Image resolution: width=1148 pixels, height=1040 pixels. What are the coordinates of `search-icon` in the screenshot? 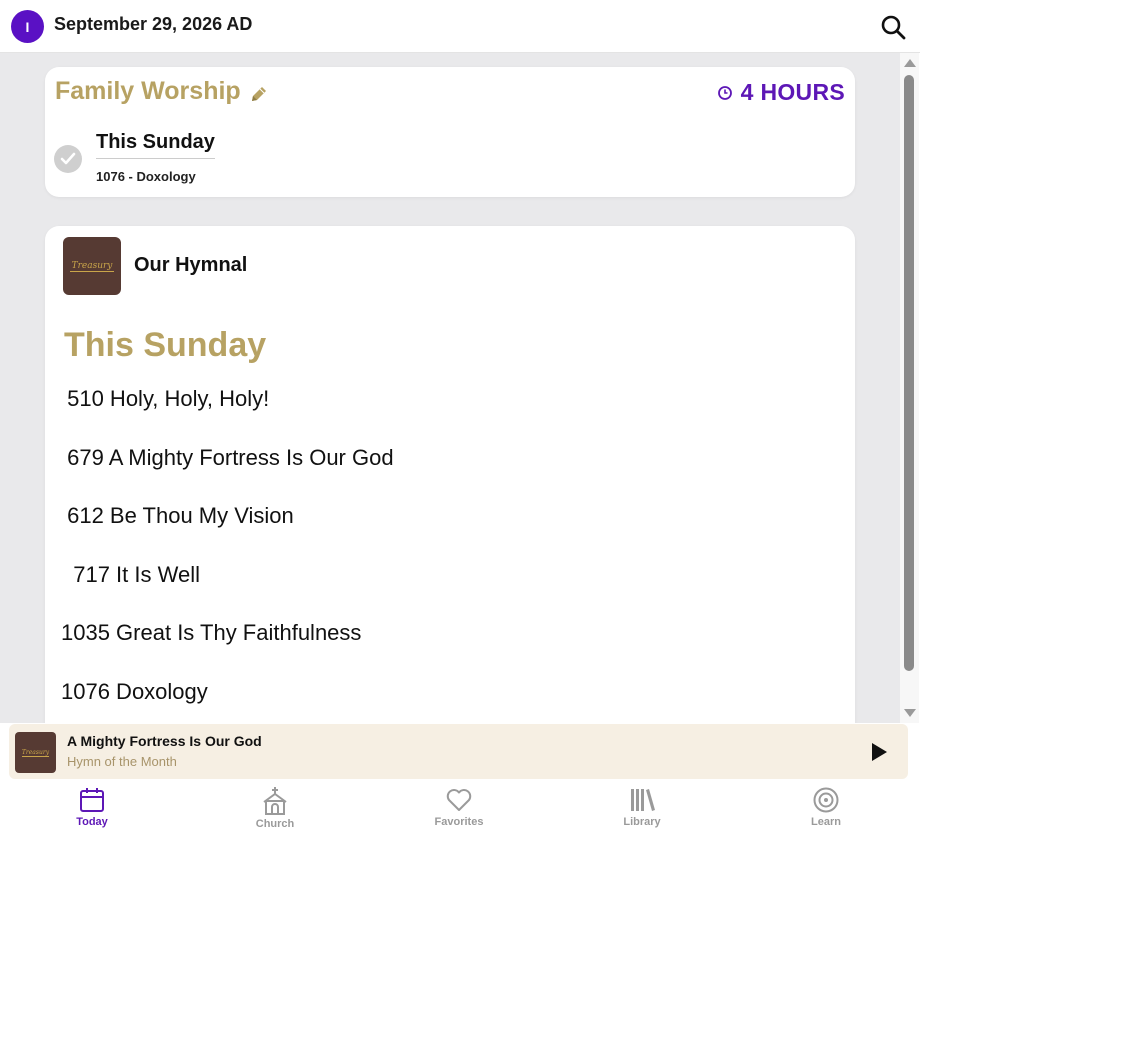 It's located at (893, 27).